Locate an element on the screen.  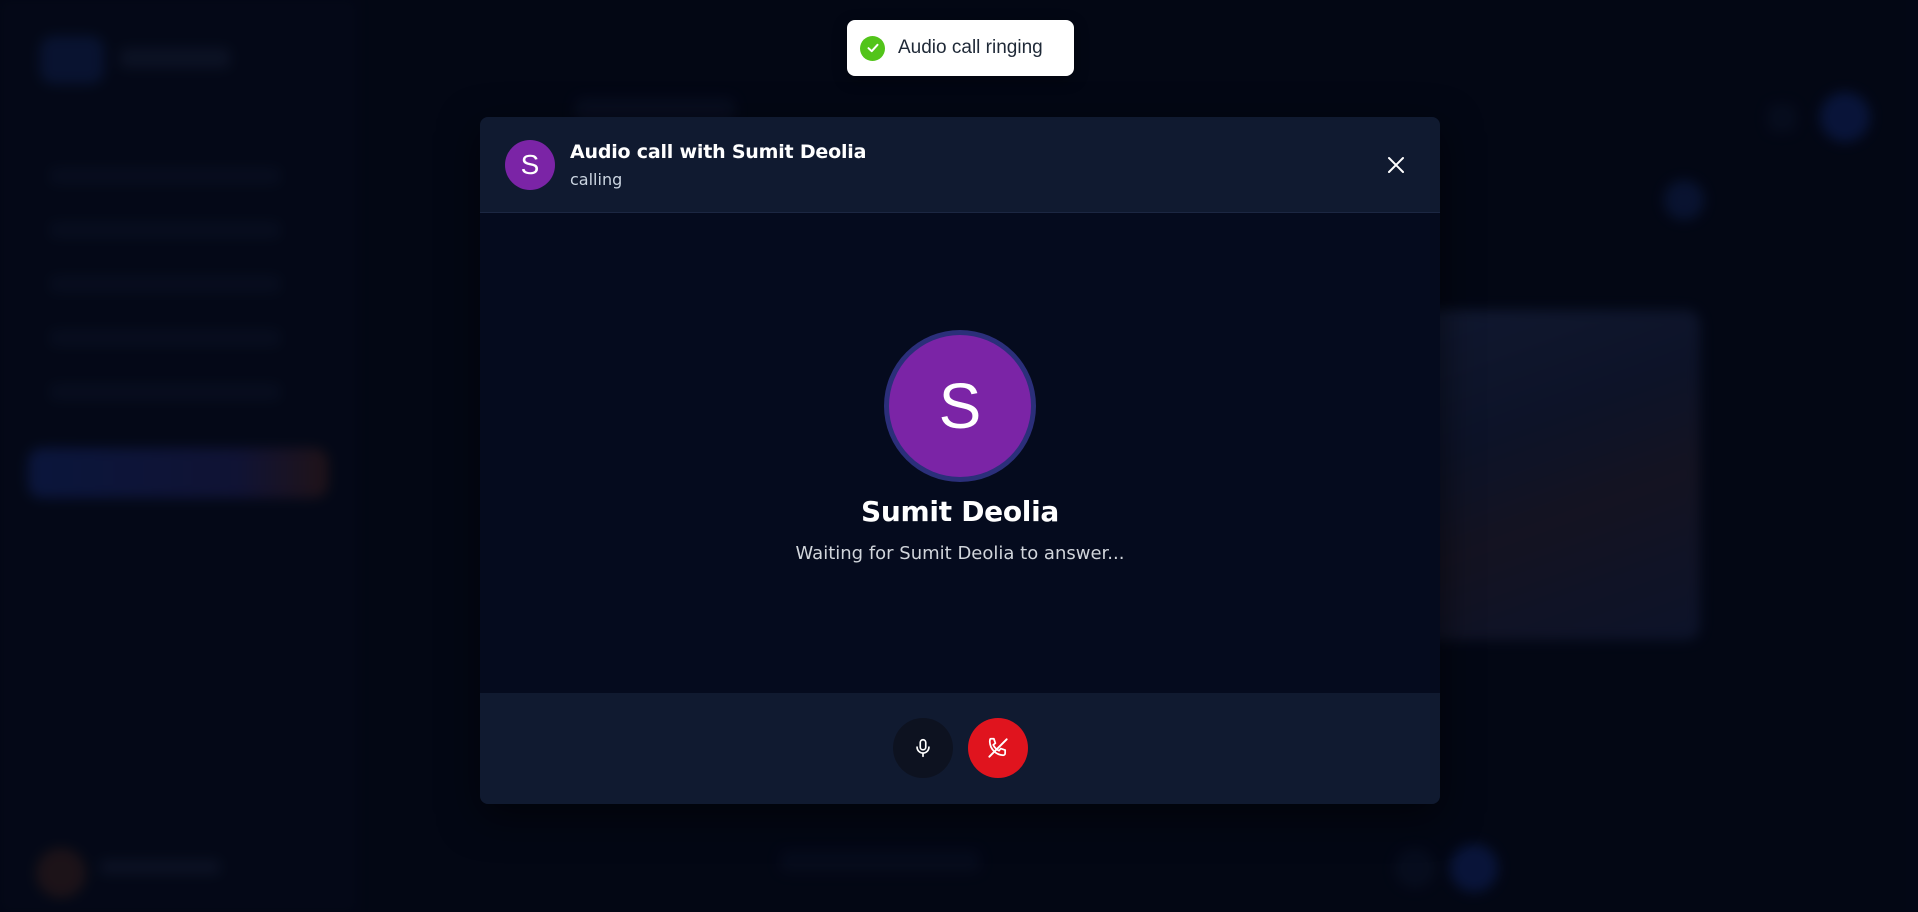
microphone-icon is located at coordinates (923, 748).